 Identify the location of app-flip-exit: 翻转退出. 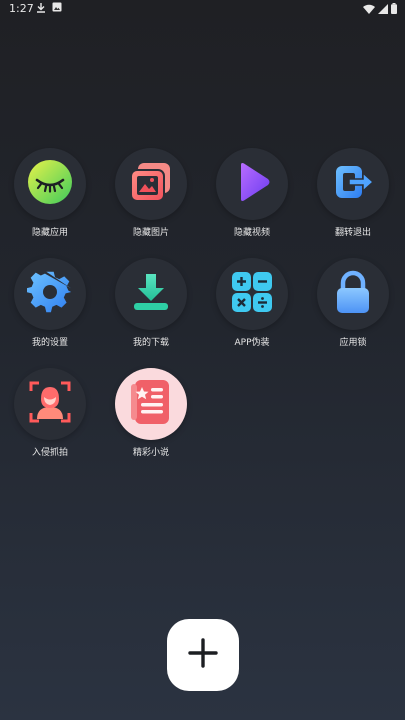
(353, 193).